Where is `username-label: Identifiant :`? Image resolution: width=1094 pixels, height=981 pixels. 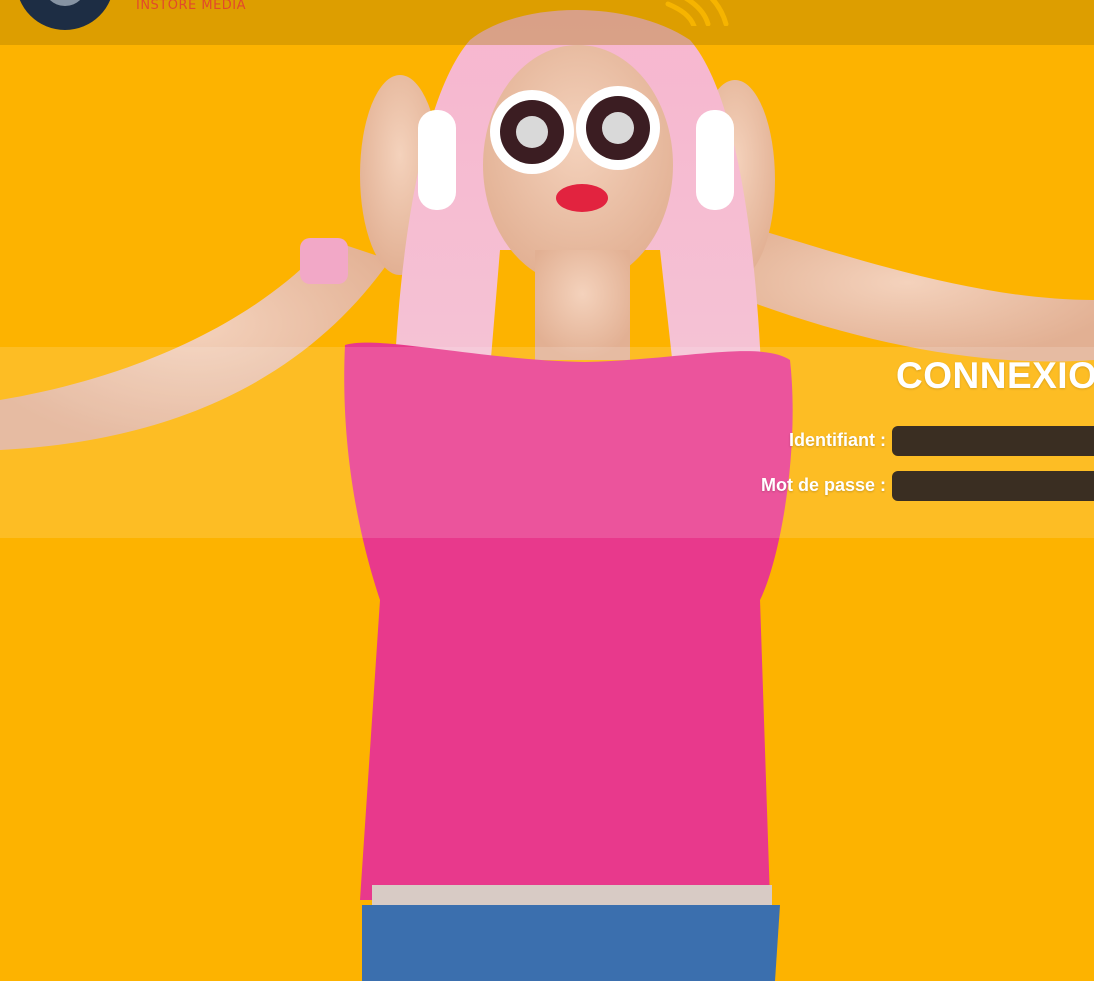
username-label: Identifiant : is located at coordinates (837, 440).